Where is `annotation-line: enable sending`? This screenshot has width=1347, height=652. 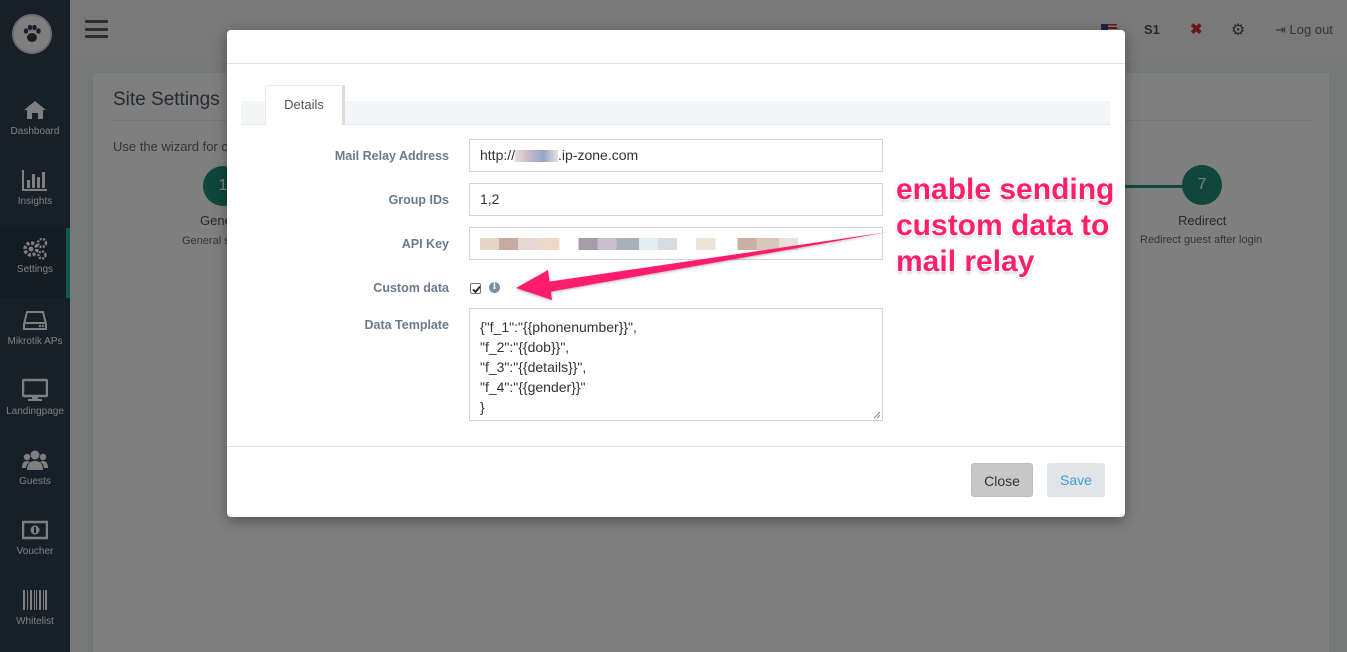
annotation-line: enable sending is located at coordinates (1005, 189).